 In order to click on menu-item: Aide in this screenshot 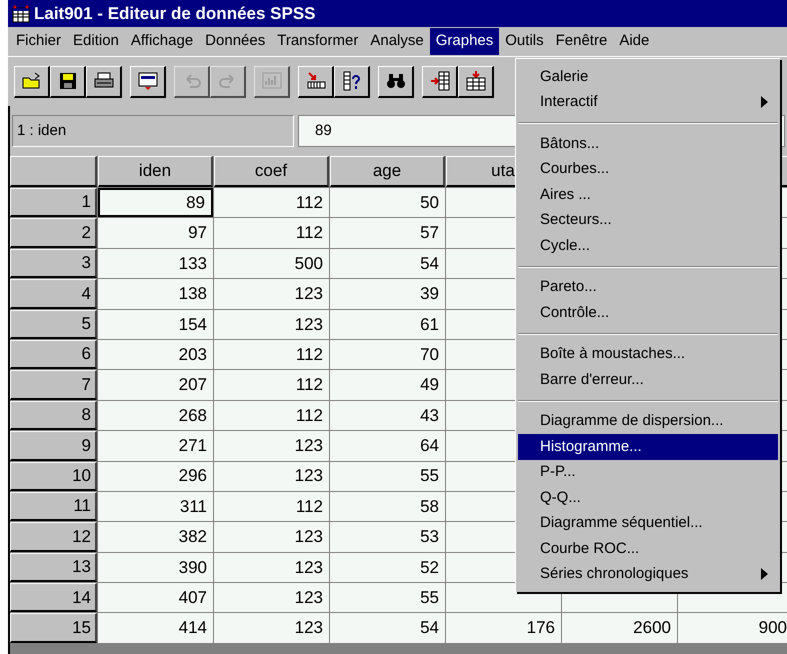, I will do `click(634, 41)`.